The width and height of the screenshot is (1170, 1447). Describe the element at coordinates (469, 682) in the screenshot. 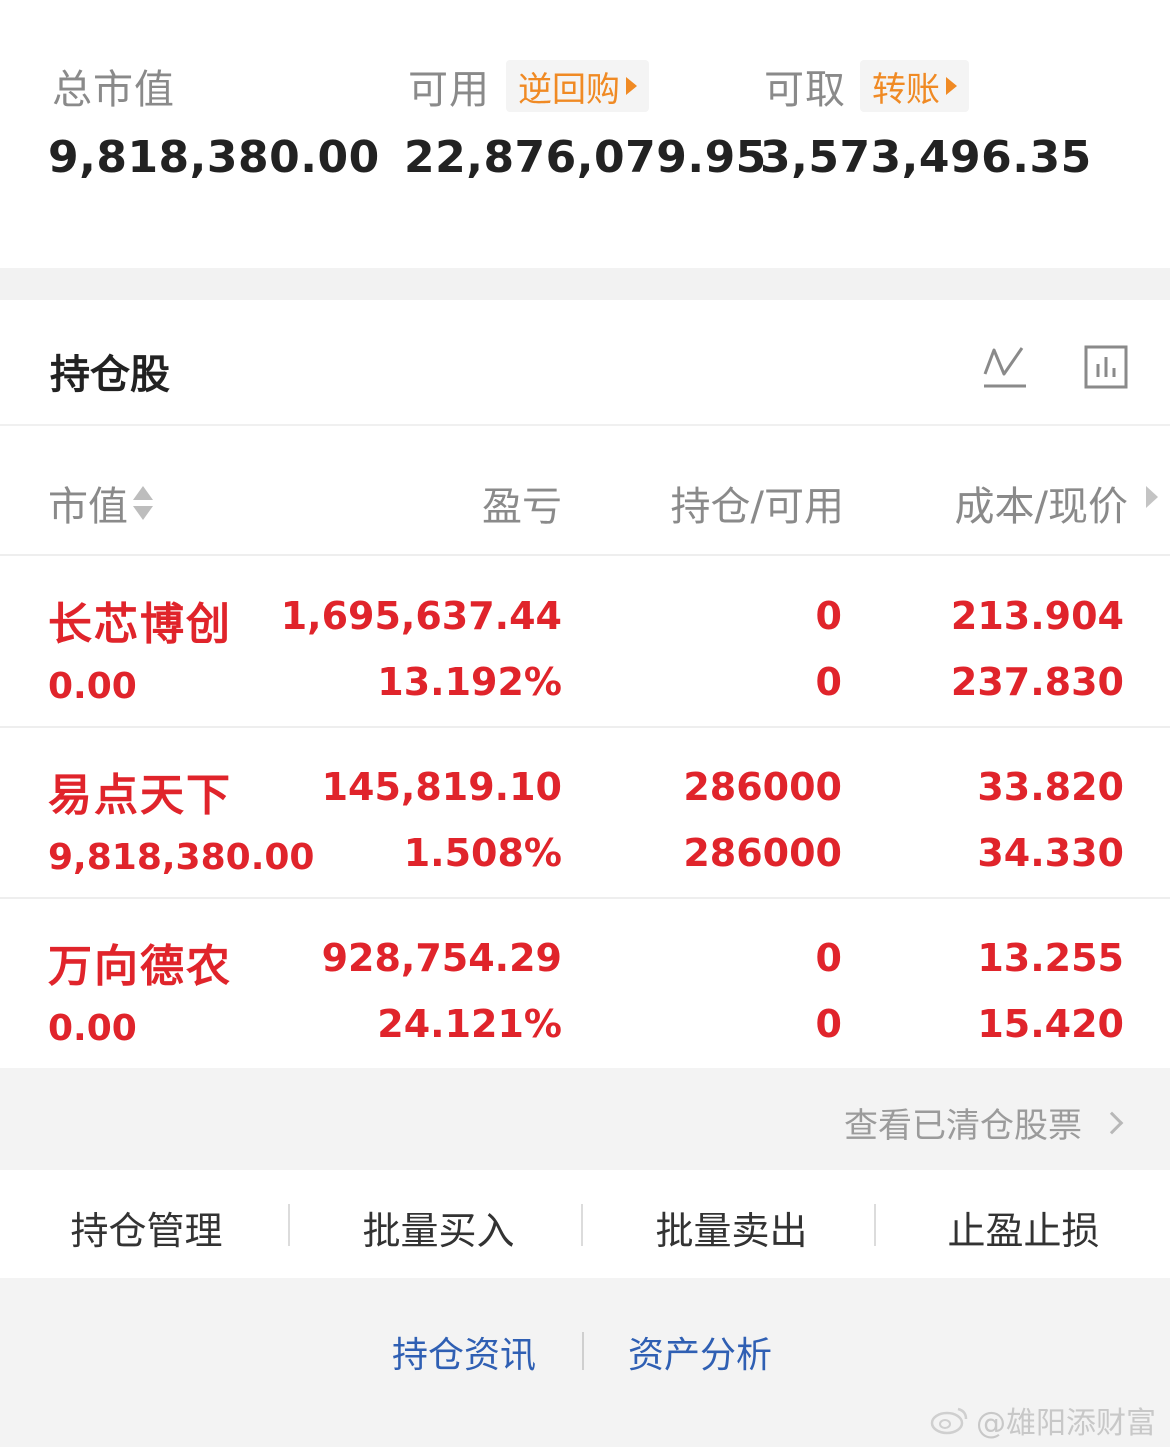

I see `profit-loss-percent: 13.192%` at that location.